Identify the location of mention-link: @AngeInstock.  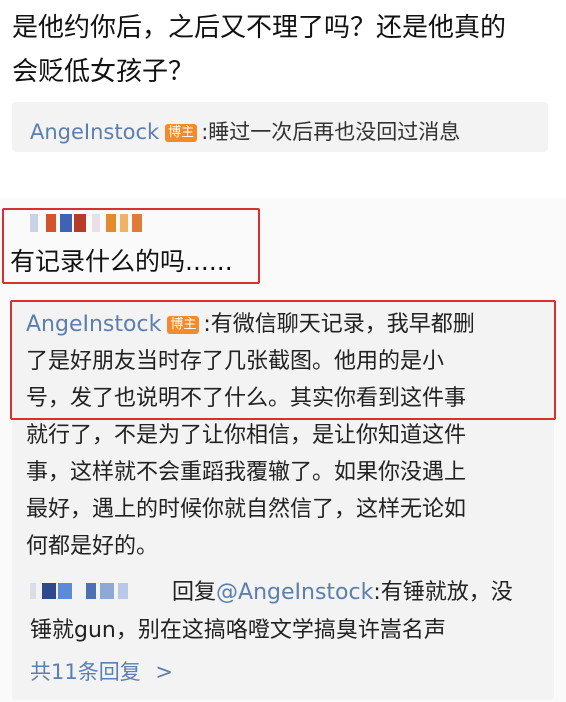
(294, 592).